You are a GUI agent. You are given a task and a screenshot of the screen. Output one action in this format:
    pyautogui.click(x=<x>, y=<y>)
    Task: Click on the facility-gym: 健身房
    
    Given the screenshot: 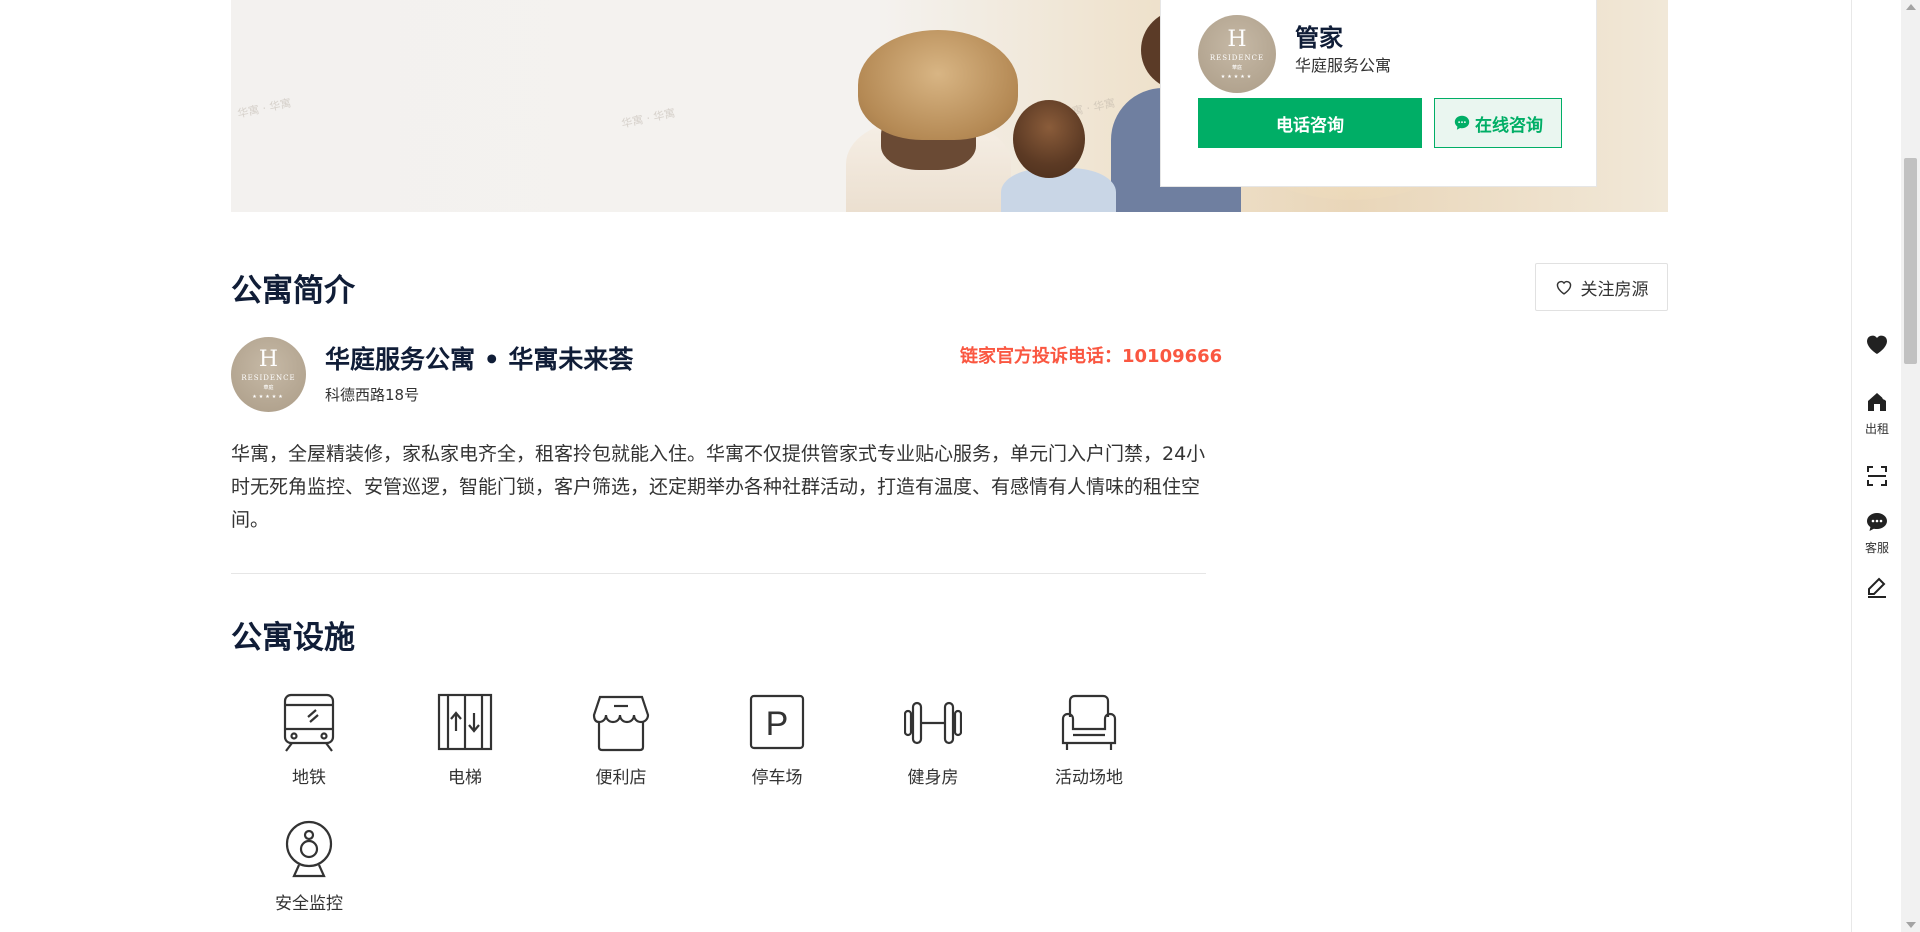 What is the action you would take?
    pyautogui.click(x=933, y=740)
    